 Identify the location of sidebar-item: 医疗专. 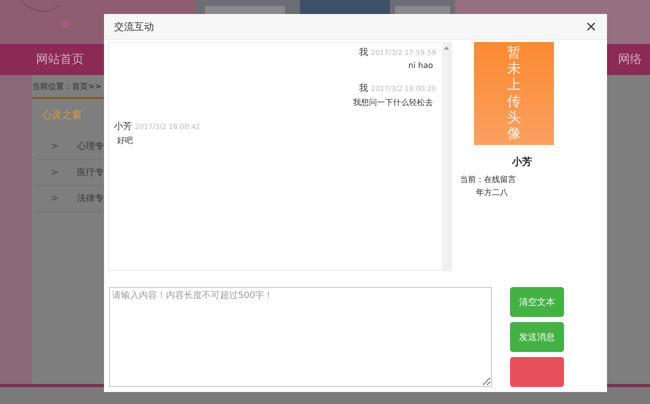
(90, 172).